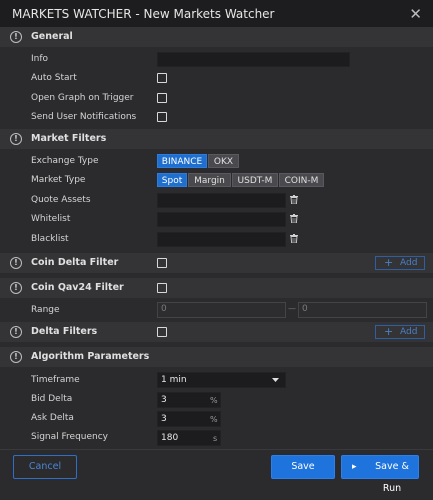 This screenshot has width=433, height=500. I want to click on section-title-market-filters: Market Filters, so click(69, 138).